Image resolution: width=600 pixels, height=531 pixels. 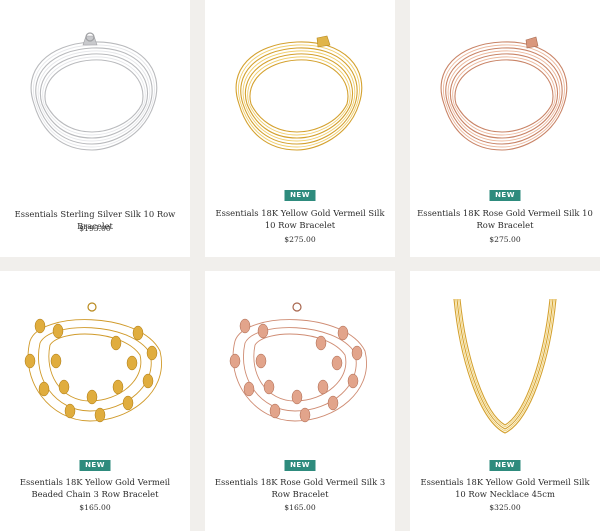 I want to click on product-price: $325.00, so click(x=505, y=507).